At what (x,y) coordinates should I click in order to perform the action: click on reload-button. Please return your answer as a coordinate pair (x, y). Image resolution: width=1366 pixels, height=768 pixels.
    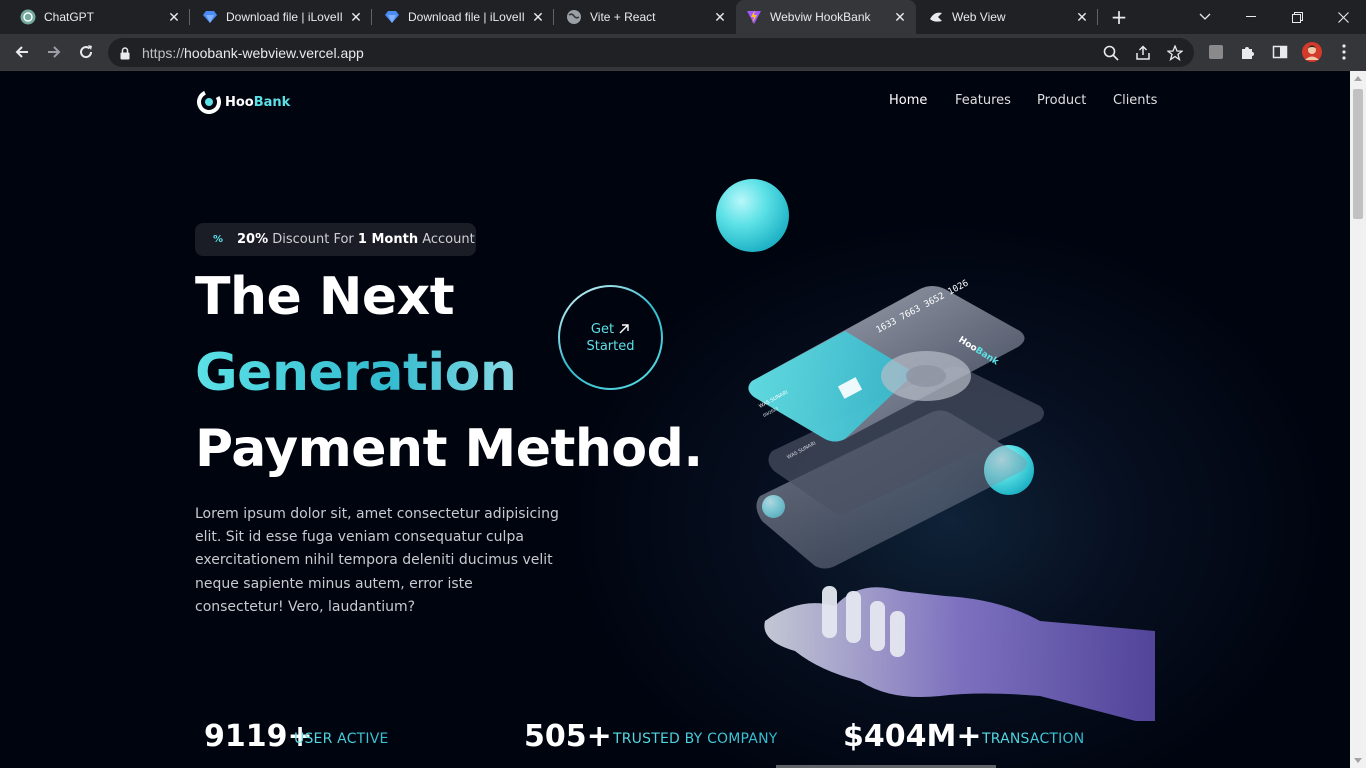
    Looking at the image, I should click on (86, 52).